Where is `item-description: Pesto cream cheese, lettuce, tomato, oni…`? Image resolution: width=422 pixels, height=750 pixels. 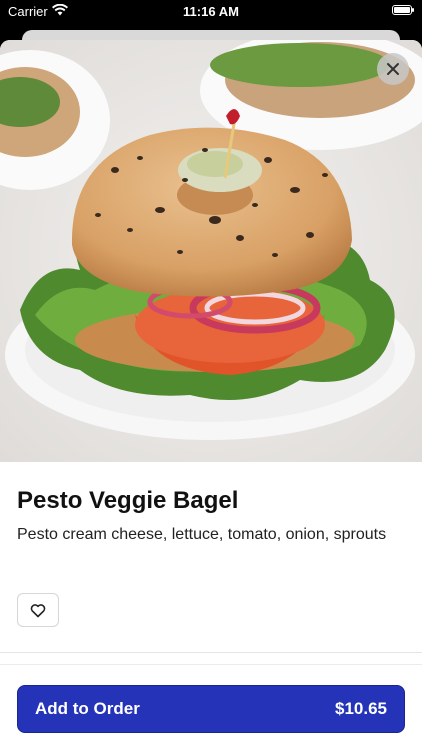 item-description: Pesto cream cheese, lettuce, tomato, oni… is located at coordinates (202, 534).